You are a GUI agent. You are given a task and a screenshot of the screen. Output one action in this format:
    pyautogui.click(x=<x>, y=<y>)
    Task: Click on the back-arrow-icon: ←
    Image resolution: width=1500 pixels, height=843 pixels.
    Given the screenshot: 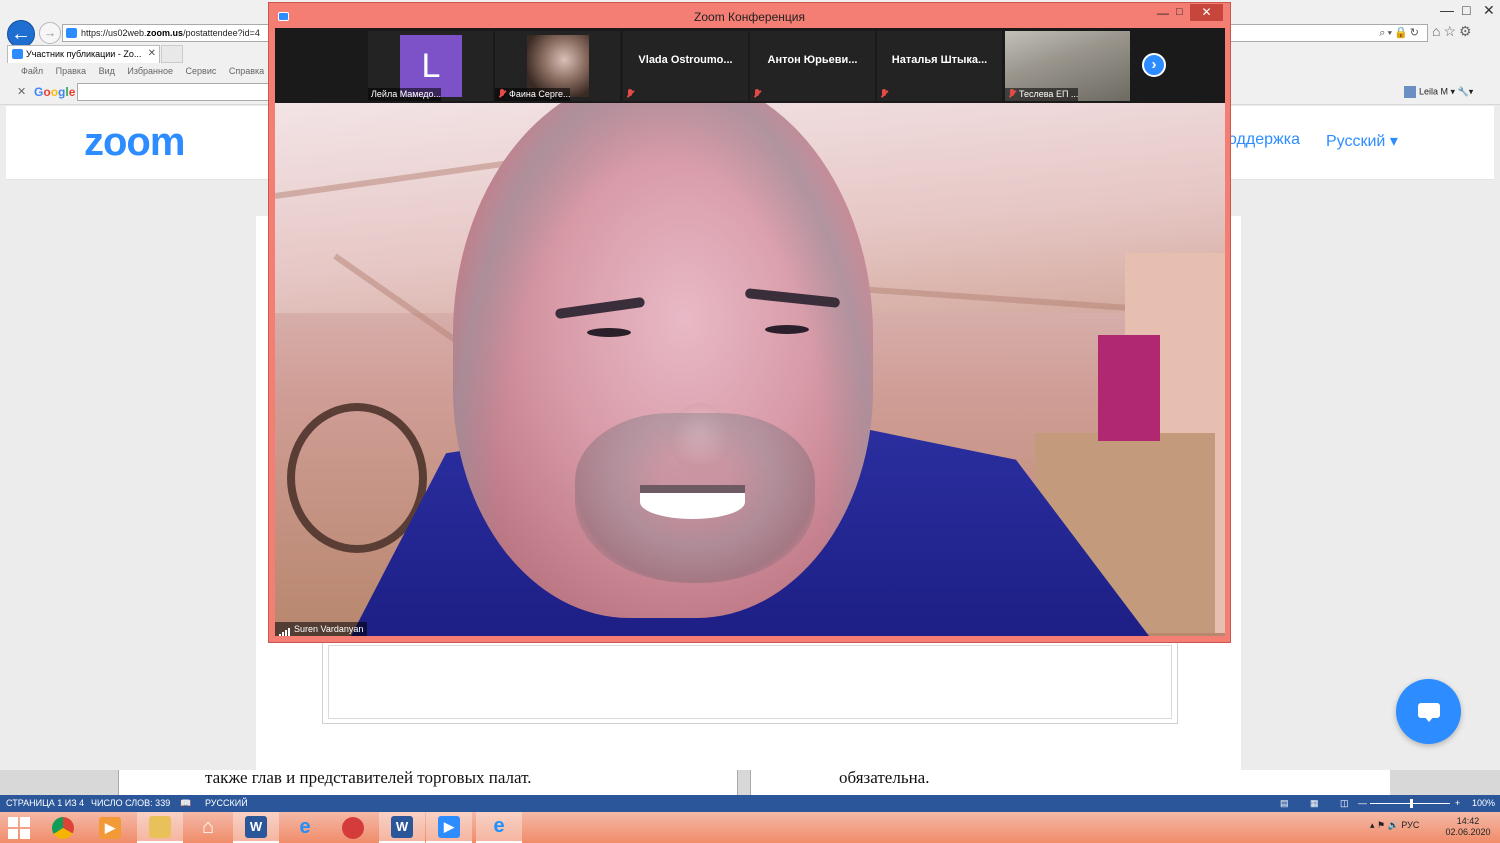 What is the action you would take?
    pyautogui.click(x=21, y=34)
    